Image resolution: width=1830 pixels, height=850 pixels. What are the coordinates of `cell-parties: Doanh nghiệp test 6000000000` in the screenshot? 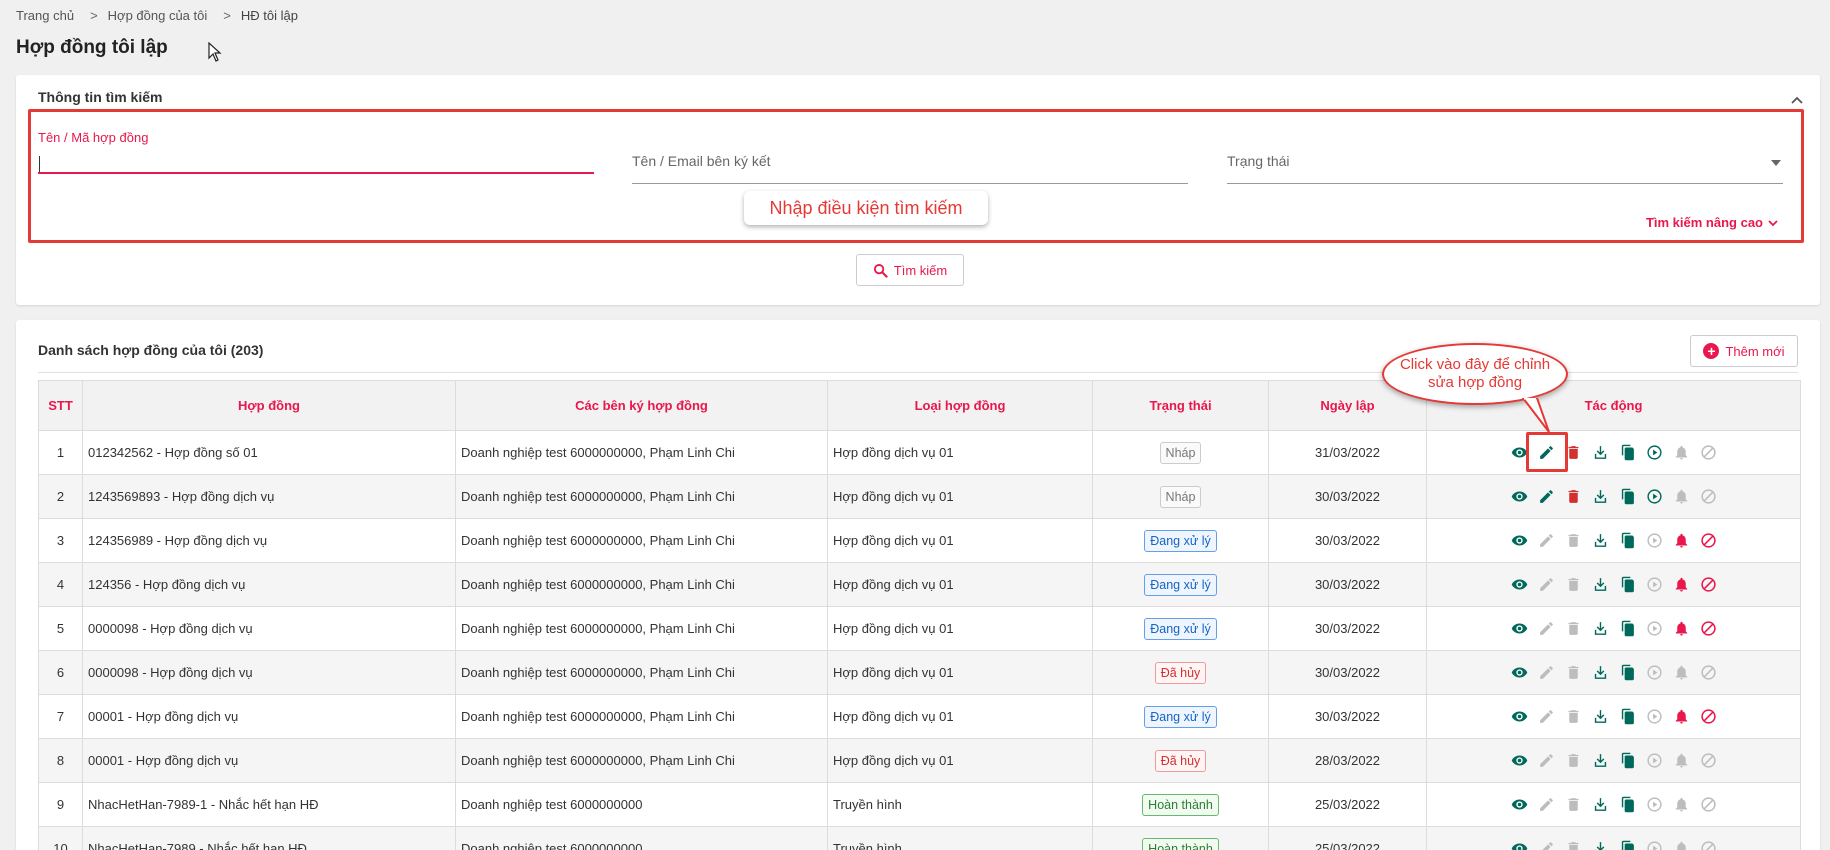 It's located at (641, 838).